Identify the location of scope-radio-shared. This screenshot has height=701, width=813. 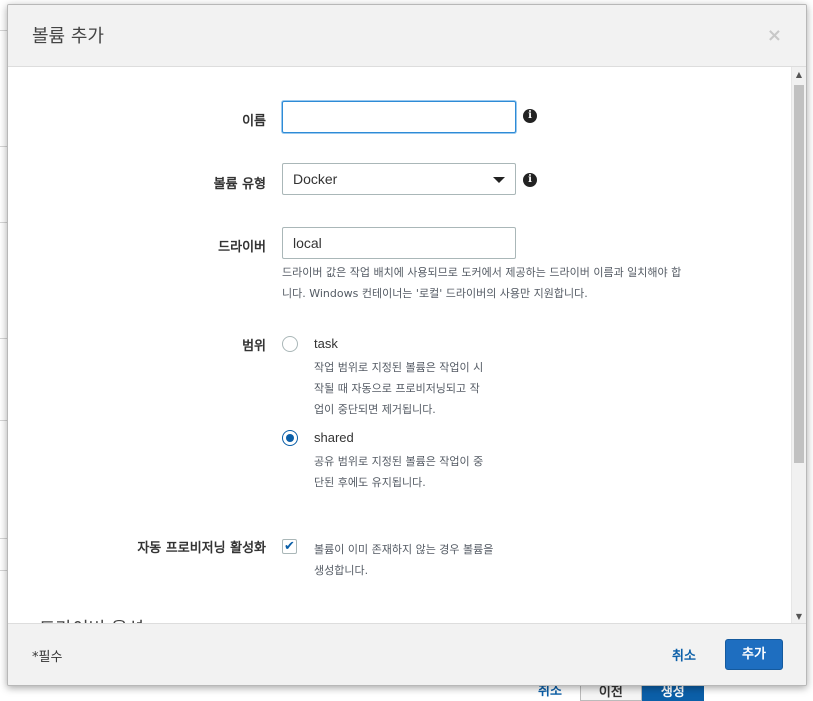
(290, 438).